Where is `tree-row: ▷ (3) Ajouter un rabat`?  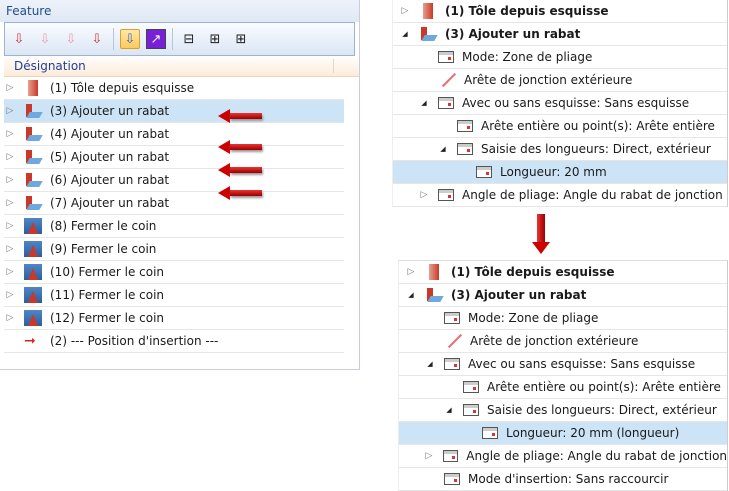 tree-row: ▷ (3) Ajouter un rabat is located at coordinates (174, 111).